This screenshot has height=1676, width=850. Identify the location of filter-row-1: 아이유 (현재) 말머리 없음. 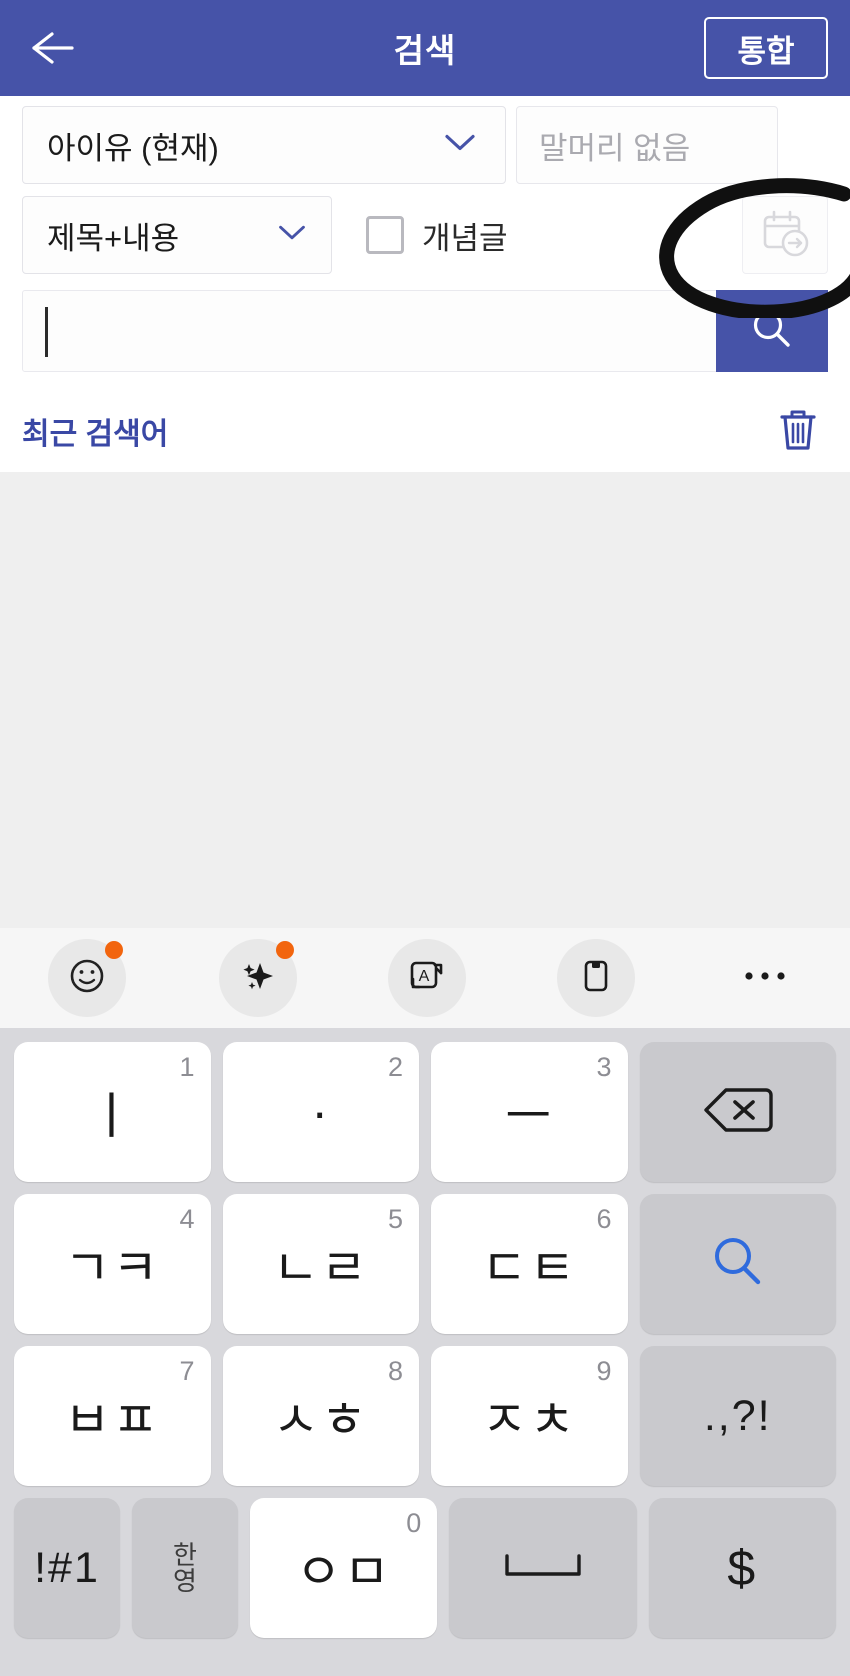
(425, 144).